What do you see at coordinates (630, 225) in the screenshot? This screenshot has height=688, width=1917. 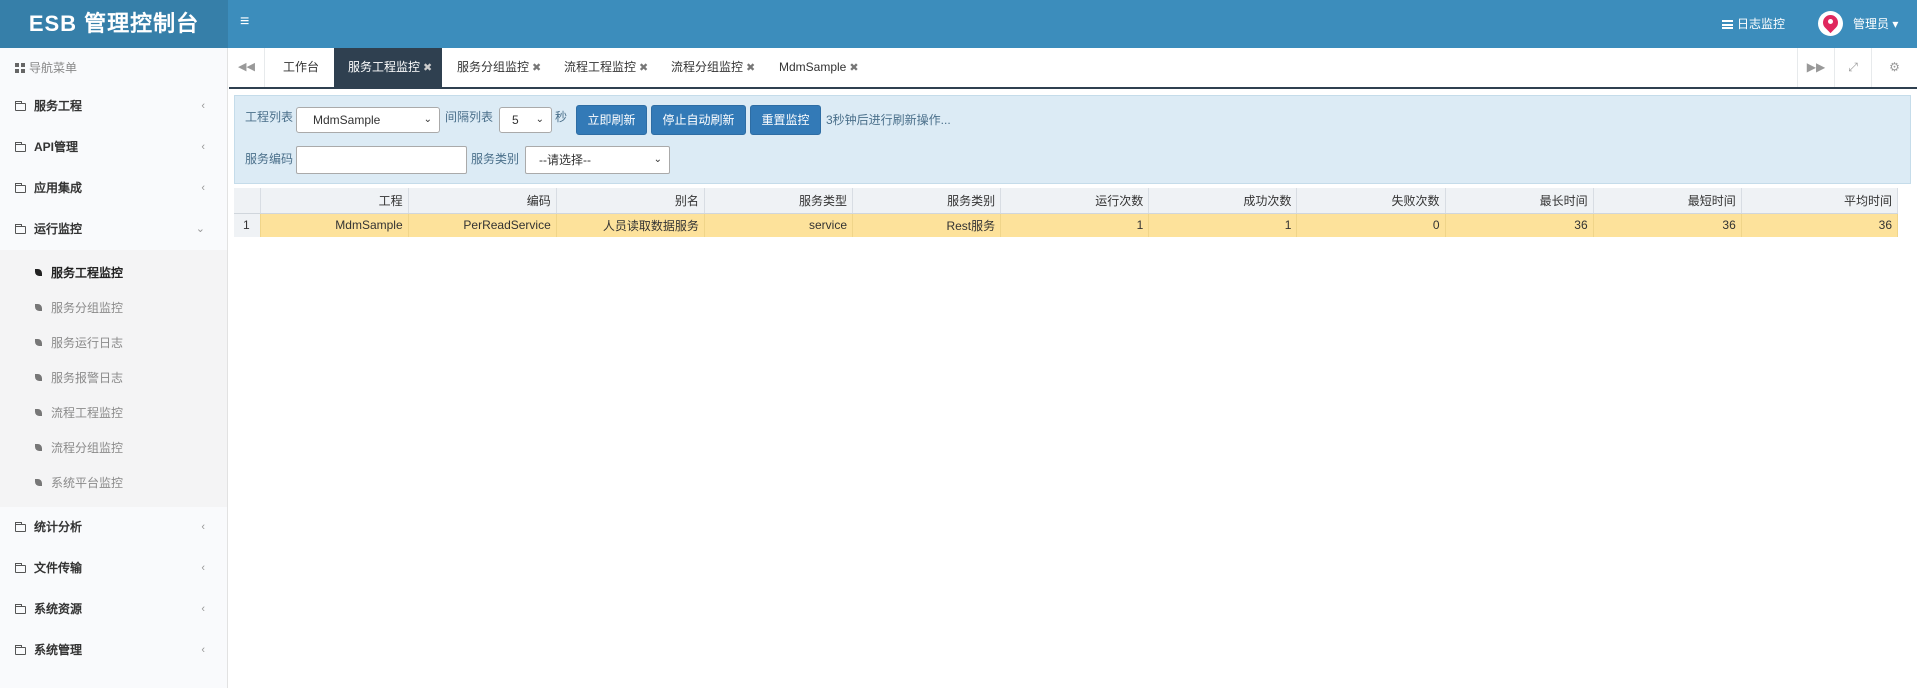 I see `table-cell: 人员读取数据服务` at bounding box center [630, 225].